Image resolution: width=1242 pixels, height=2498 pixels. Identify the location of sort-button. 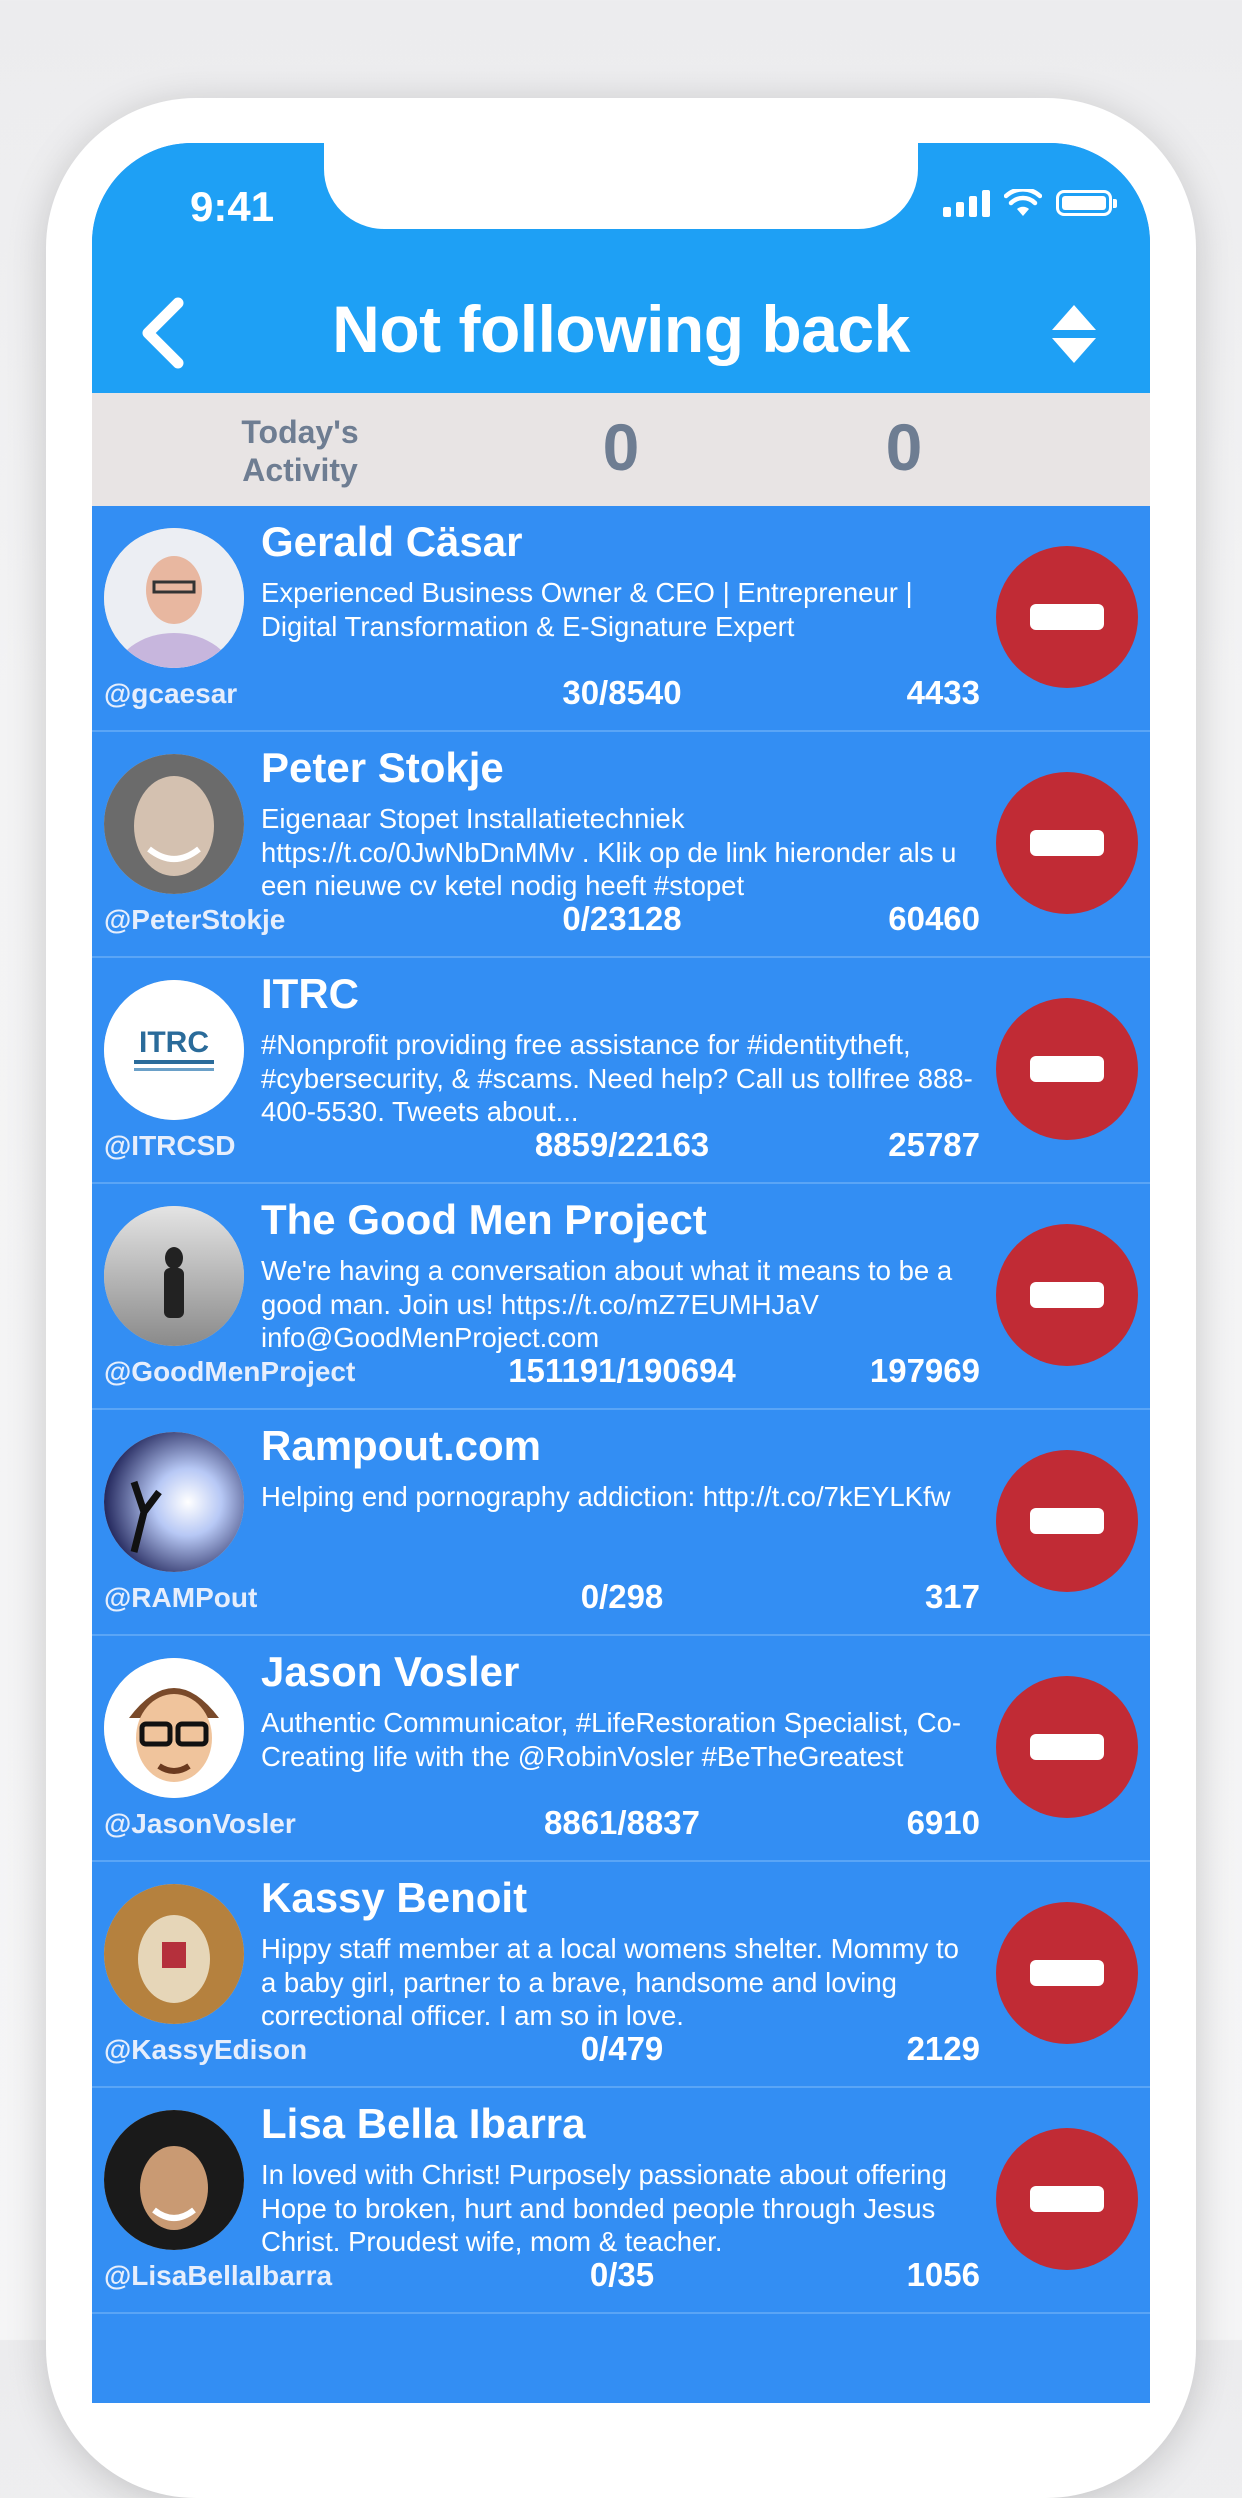
(1074, 334).